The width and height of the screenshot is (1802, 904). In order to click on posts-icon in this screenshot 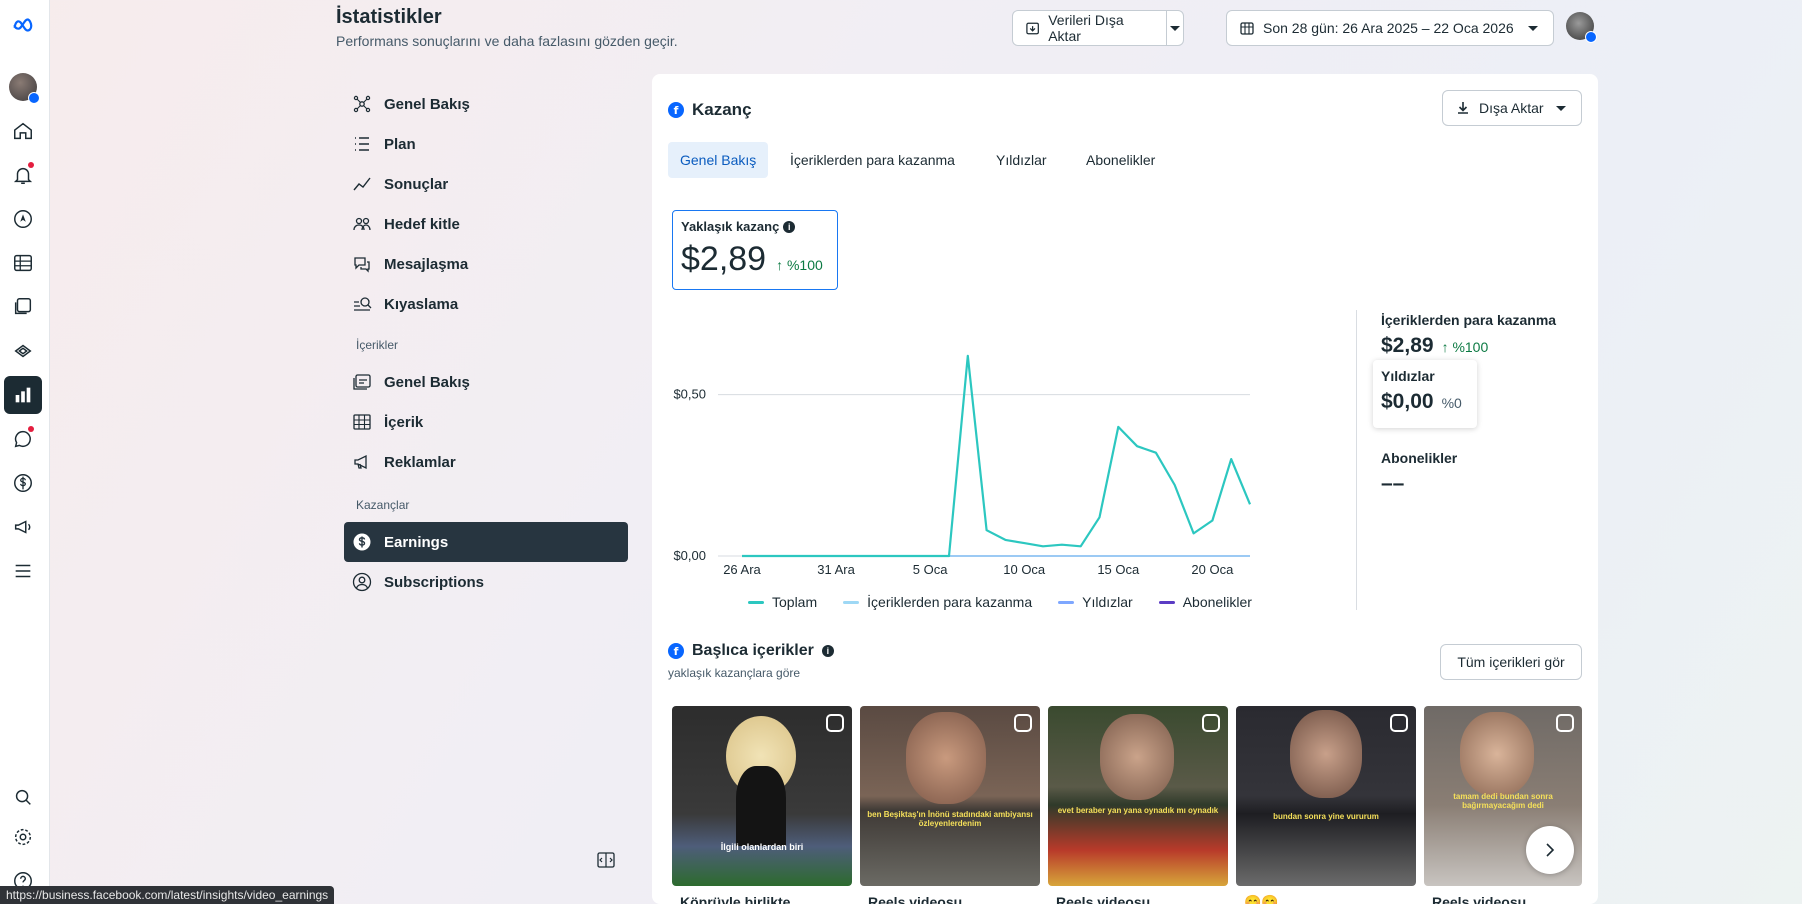, I will do `click(23, 307)`.